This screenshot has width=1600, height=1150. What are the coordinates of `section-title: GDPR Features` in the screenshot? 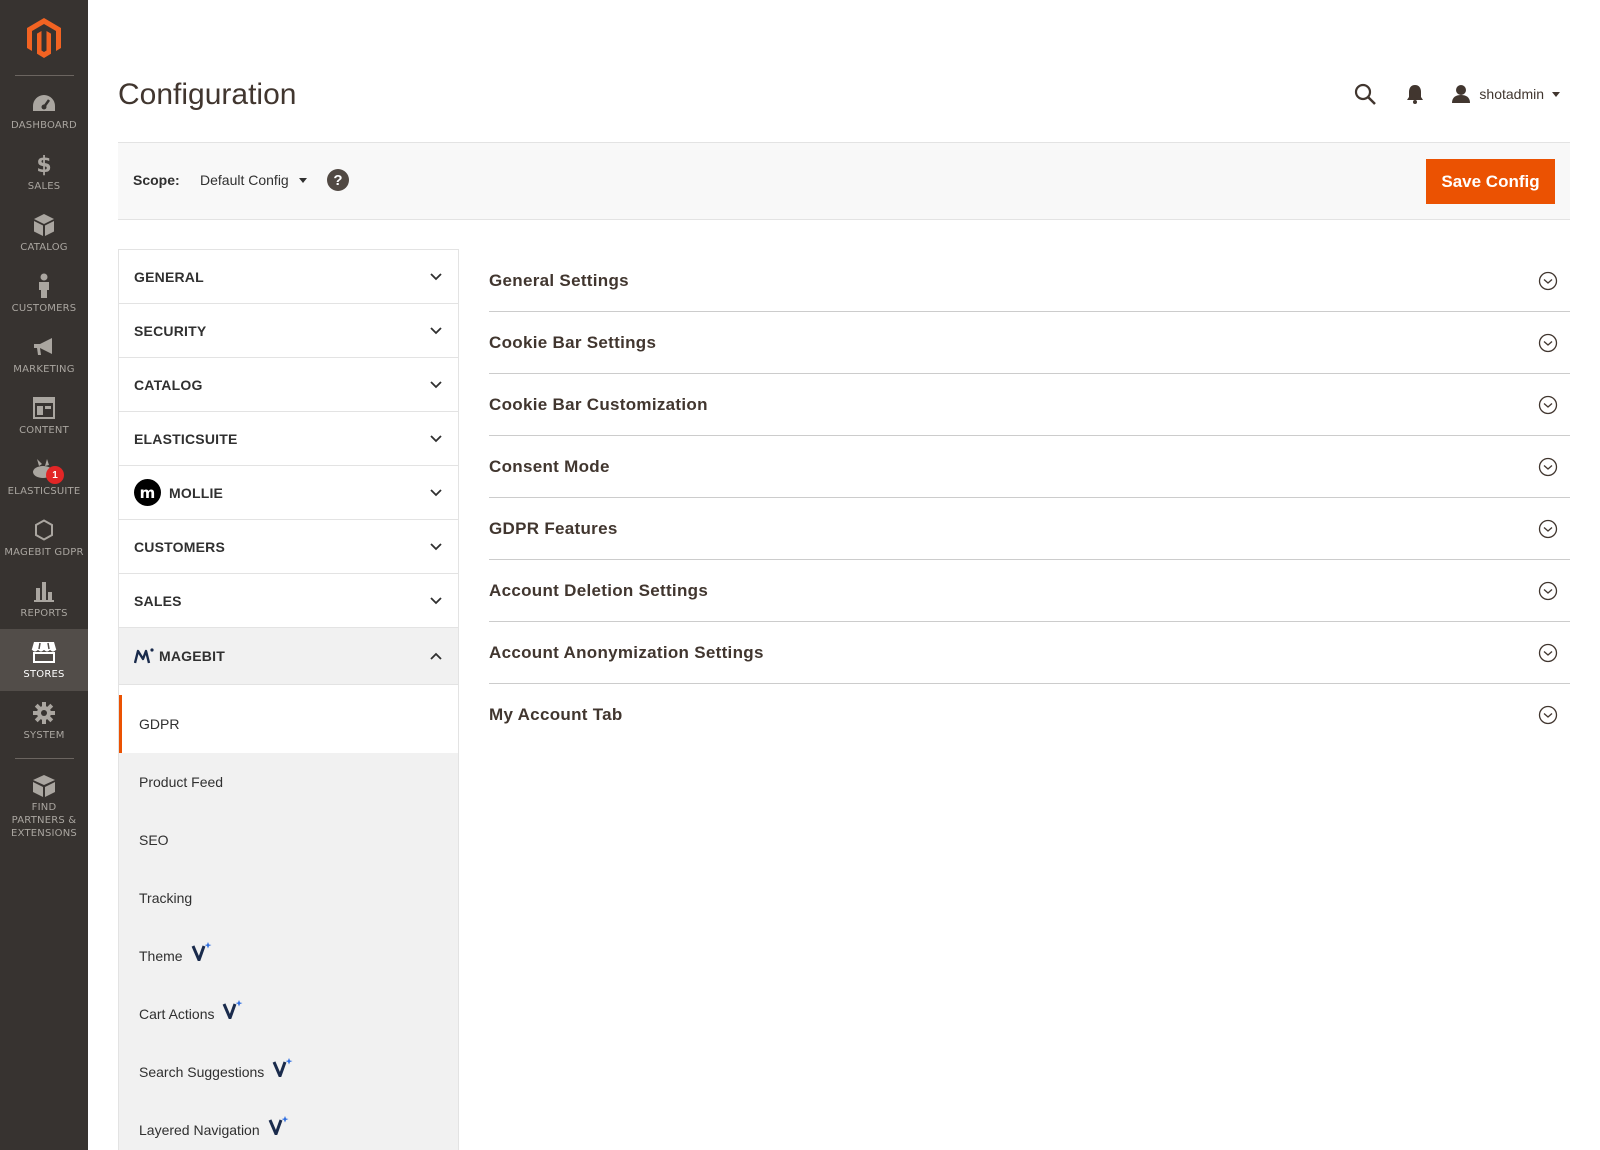 It's located at (553, 528).